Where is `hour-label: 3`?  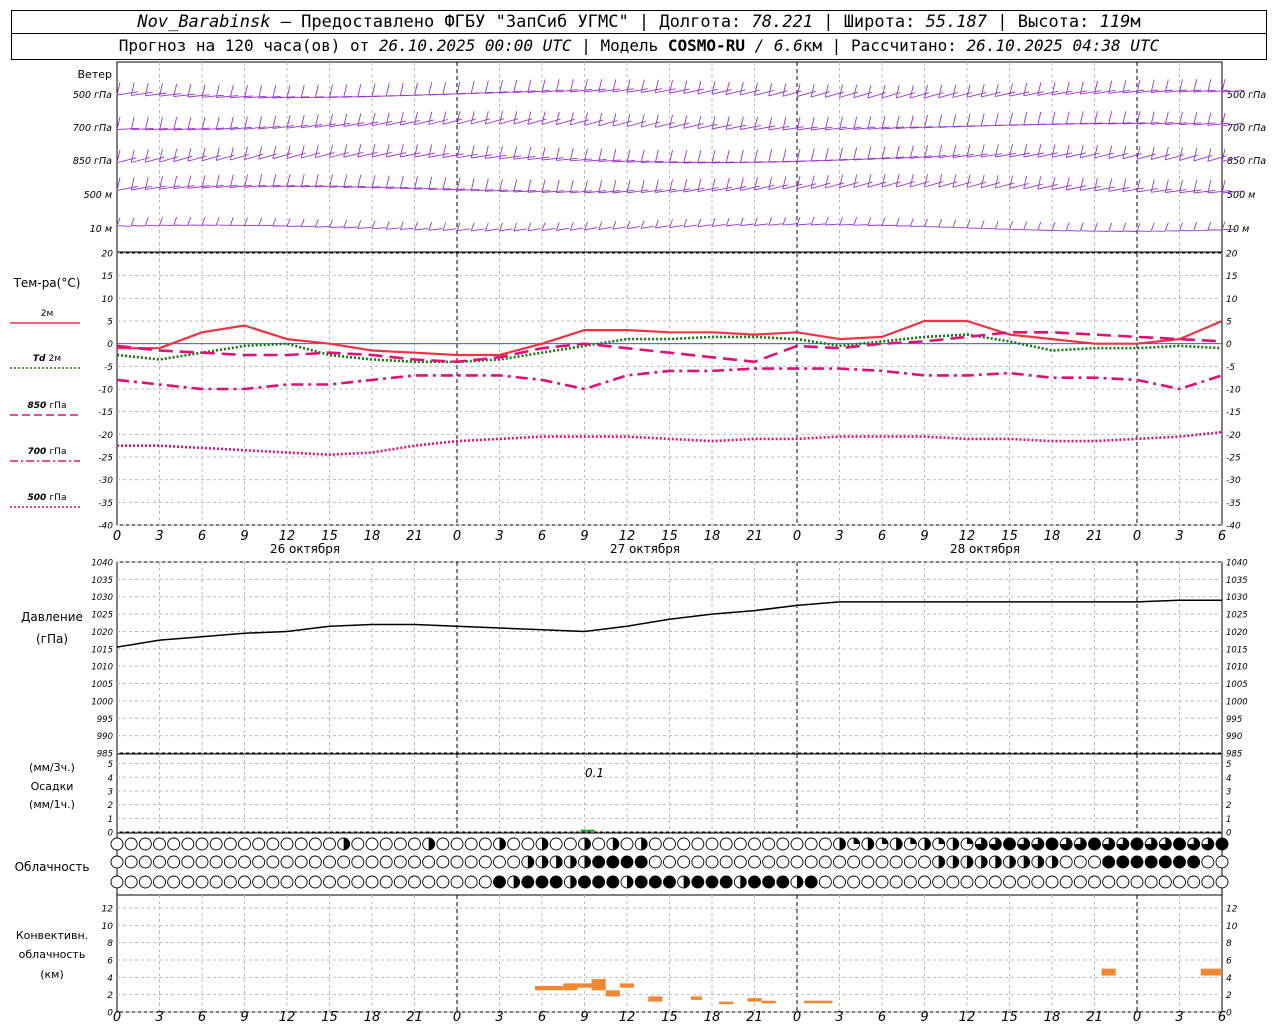 hour-label: 3 is located at coordinates (499, 1017).